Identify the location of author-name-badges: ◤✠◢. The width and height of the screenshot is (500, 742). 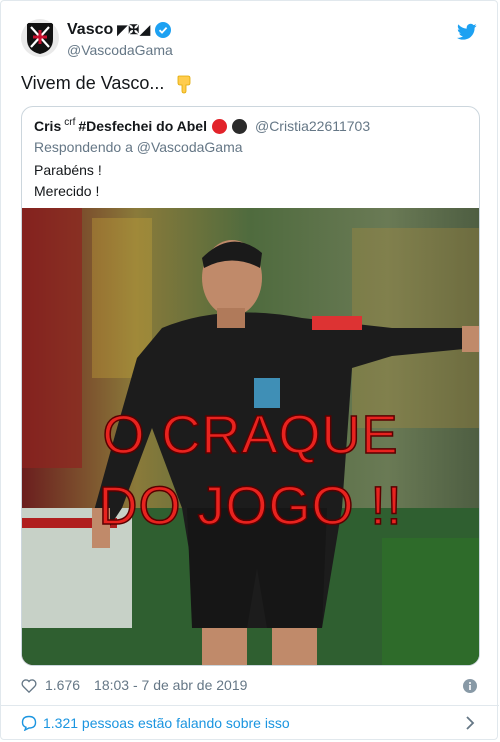
(134, 29).